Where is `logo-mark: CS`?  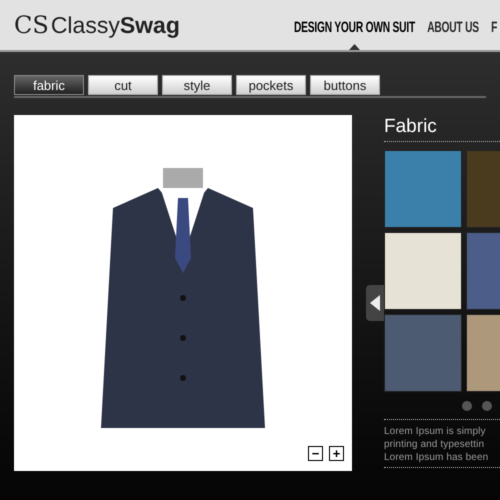
logo-mark: CS is located at coordinates (31, 25).